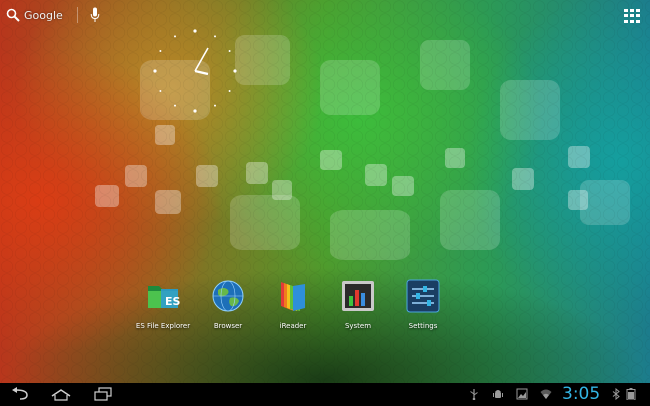 The width and height of the screenshot is (650, 406). I want to click on app-browser: Browser, so click(228, 304).